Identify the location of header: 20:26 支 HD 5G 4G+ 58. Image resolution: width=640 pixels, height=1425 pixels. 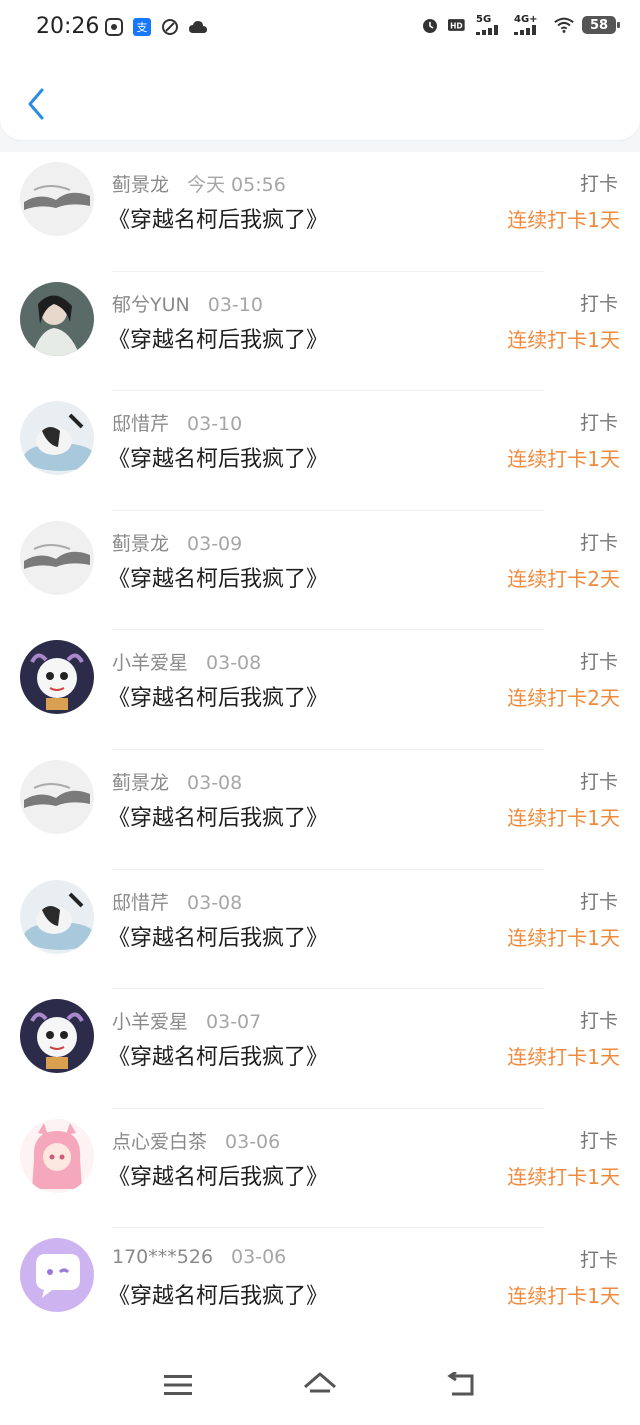
(320, 70).